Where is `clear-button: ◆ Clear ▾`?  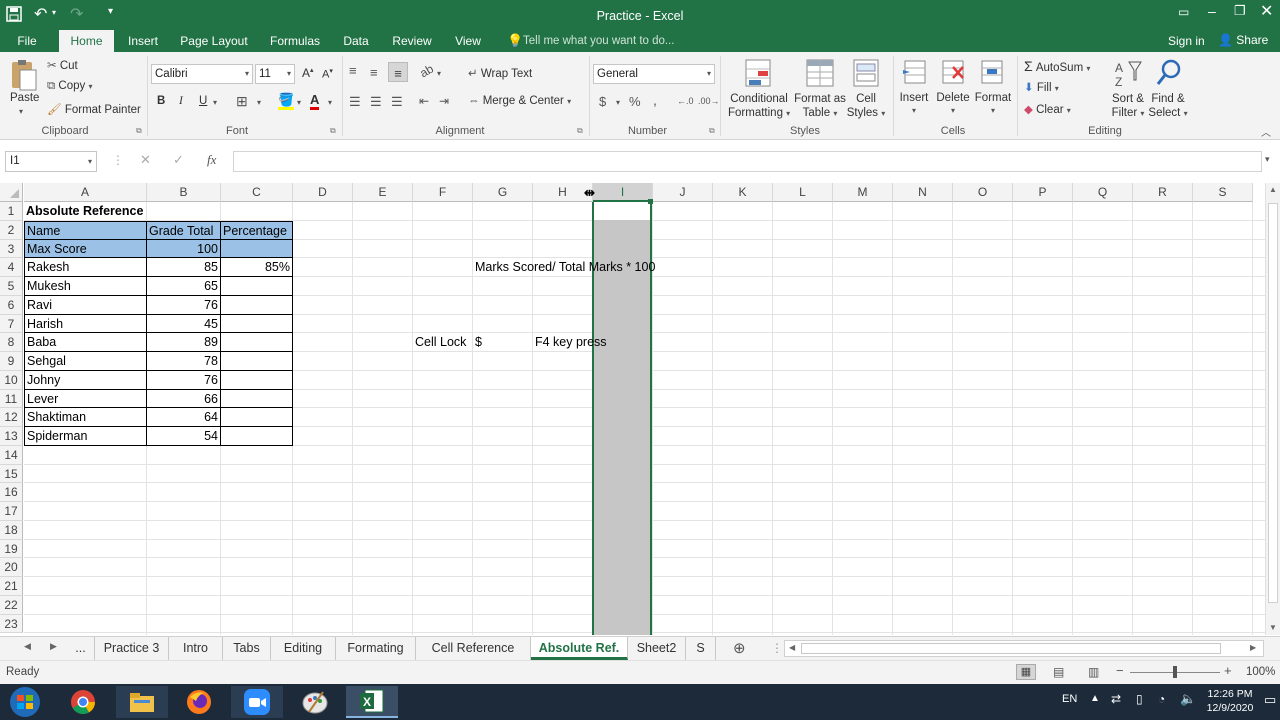
clear-button: ◆ Clear ▾ is located at coordinates (1047, 109).